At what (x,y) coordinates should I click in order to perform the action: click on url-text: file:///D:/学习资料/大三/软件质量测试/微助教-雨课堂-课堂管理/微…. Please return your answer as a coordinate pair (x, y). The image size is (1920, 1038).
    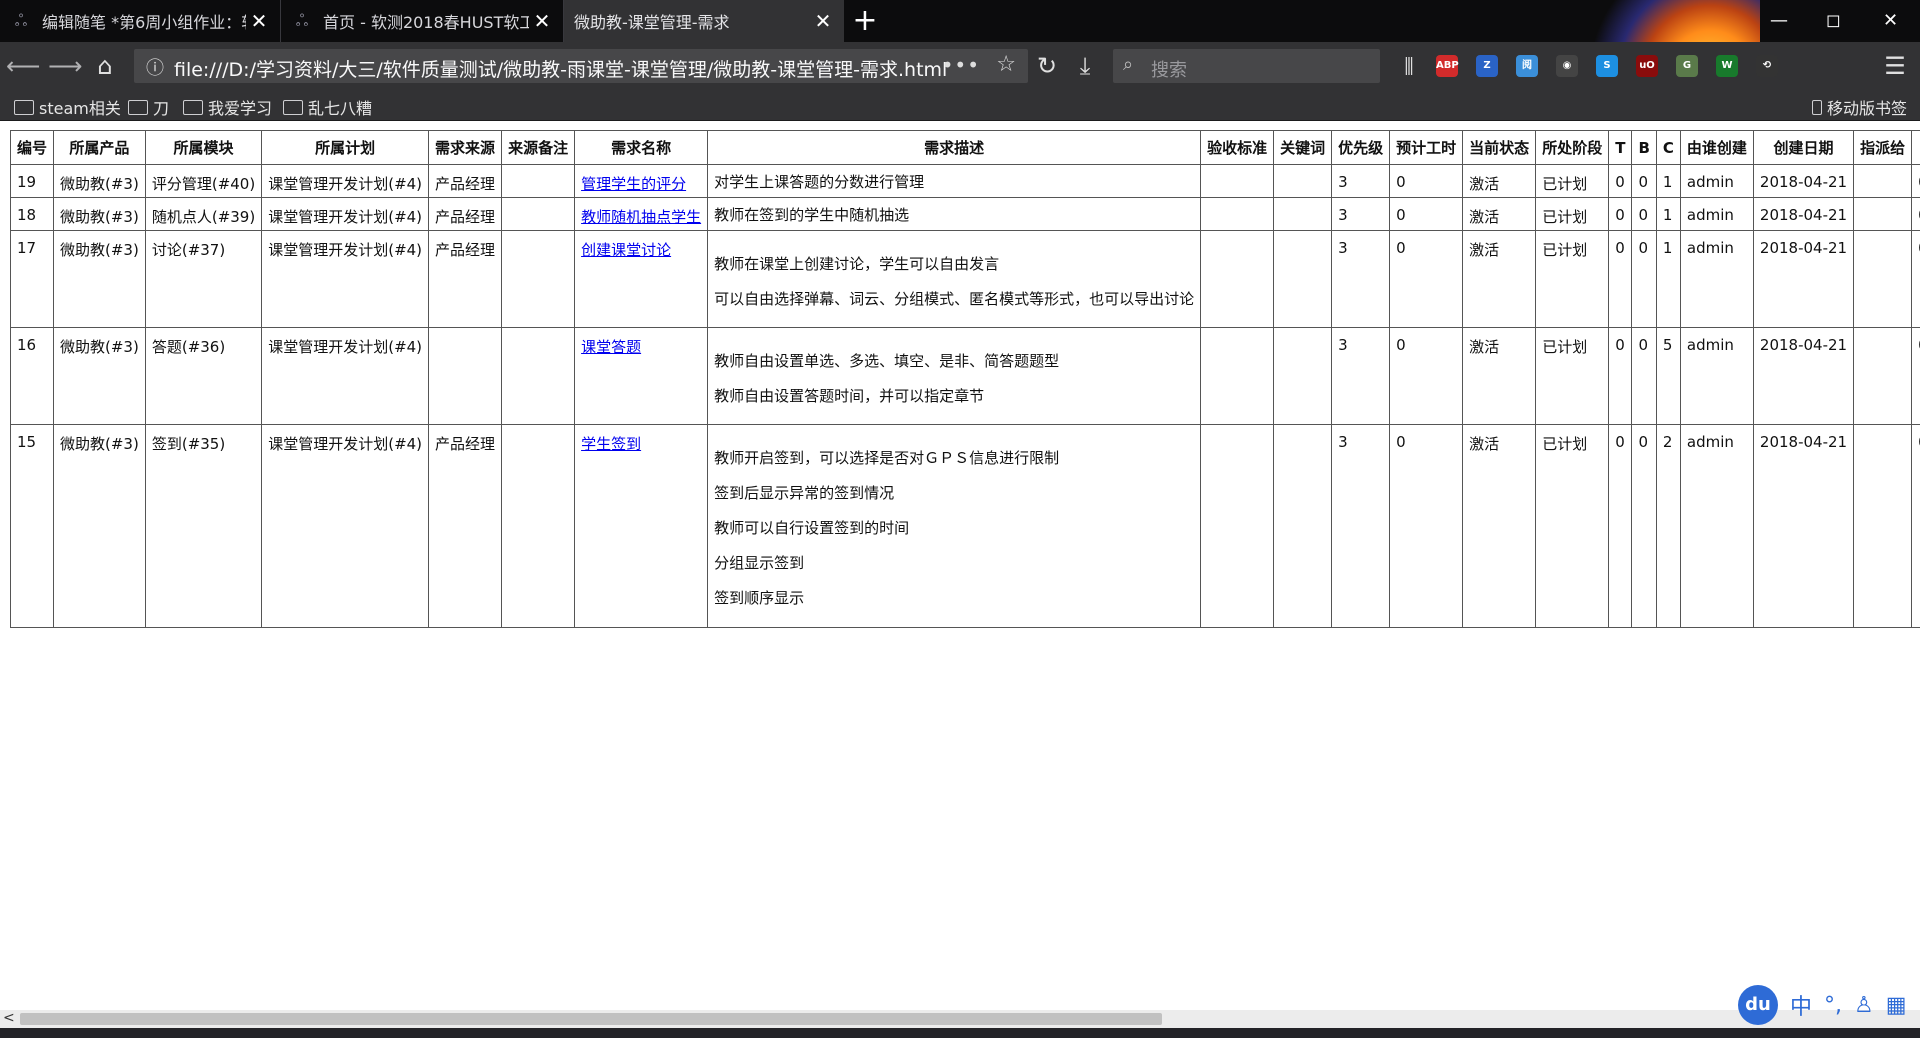
    Looking at the image, I should click on (560, 68).